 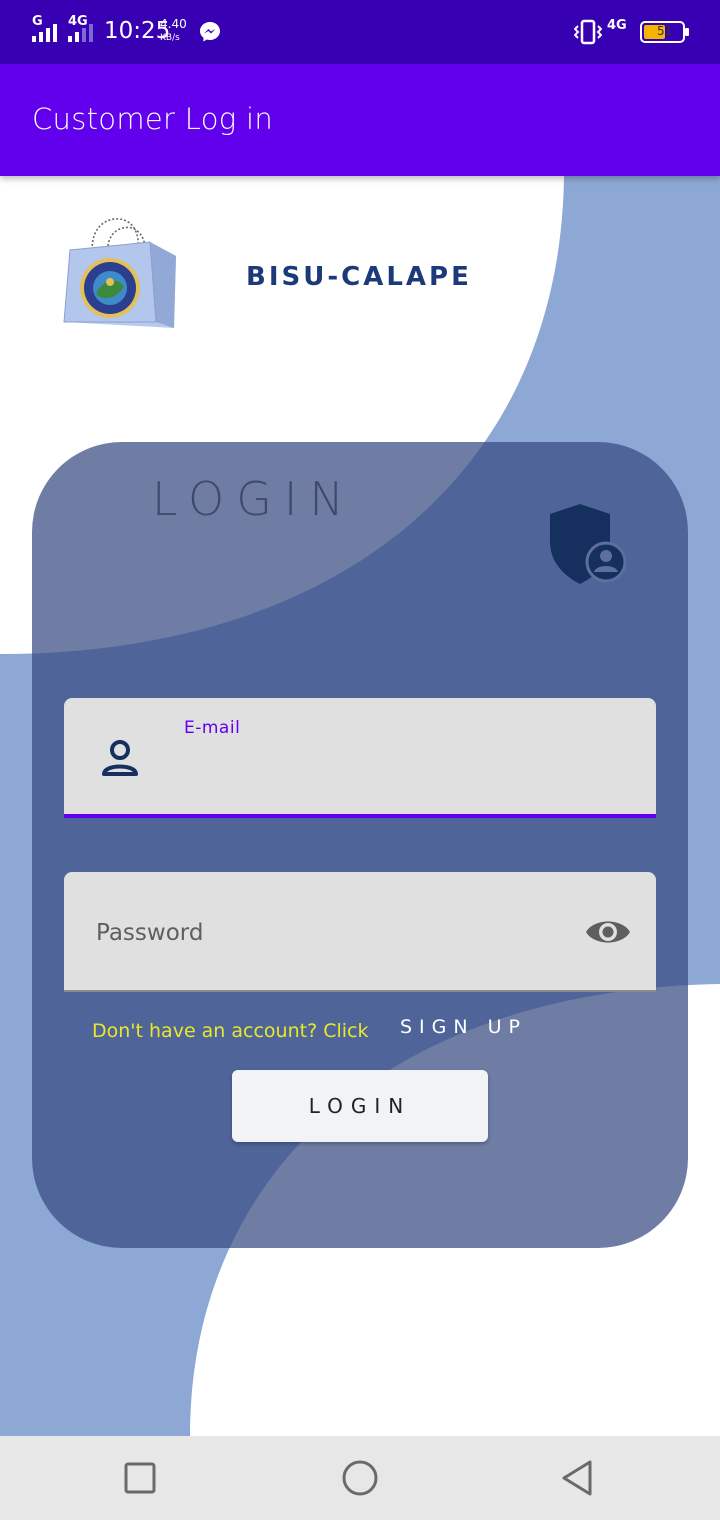 I want to click on messenger-icon, so click(x=210, y=32).